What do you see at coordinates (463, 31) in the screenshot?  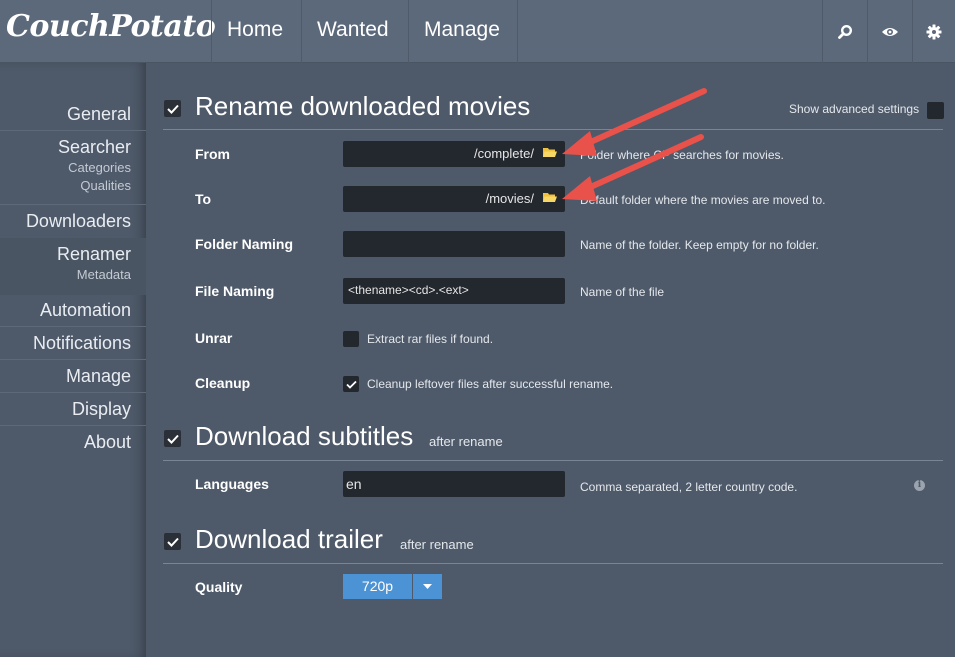 I see `nav-manage: Manage` at bounding box center [463, 31].